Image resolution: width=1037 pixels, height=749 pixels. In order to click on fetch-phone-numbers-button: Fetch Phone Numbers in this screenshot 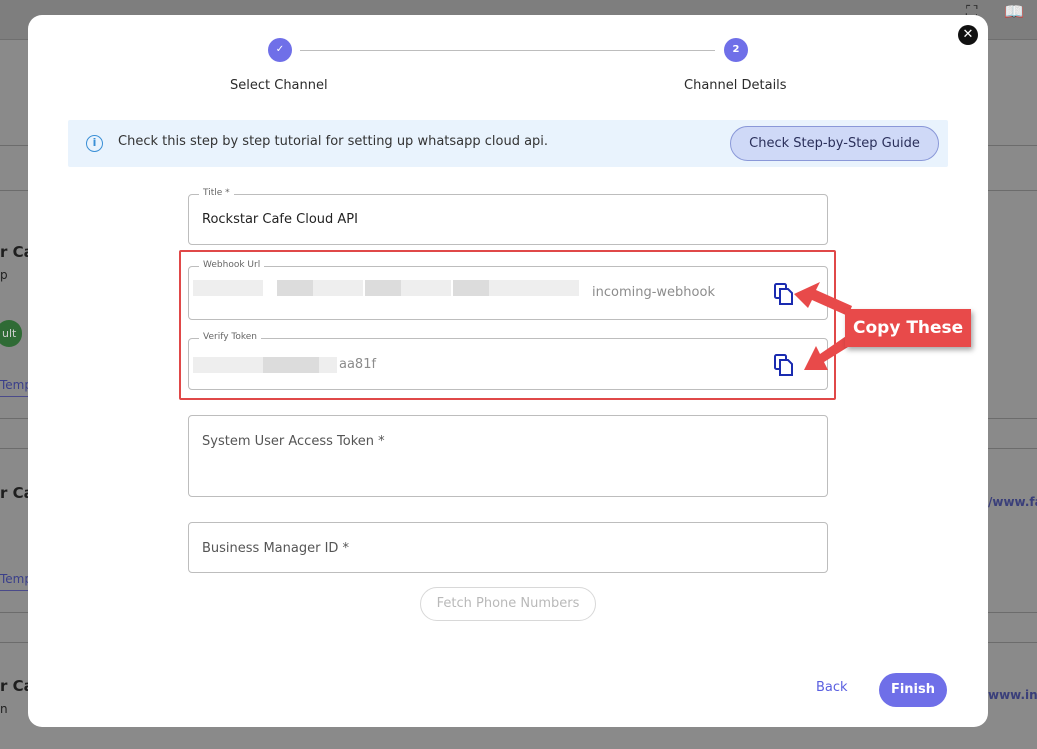, I will do `click(508, 604)`.